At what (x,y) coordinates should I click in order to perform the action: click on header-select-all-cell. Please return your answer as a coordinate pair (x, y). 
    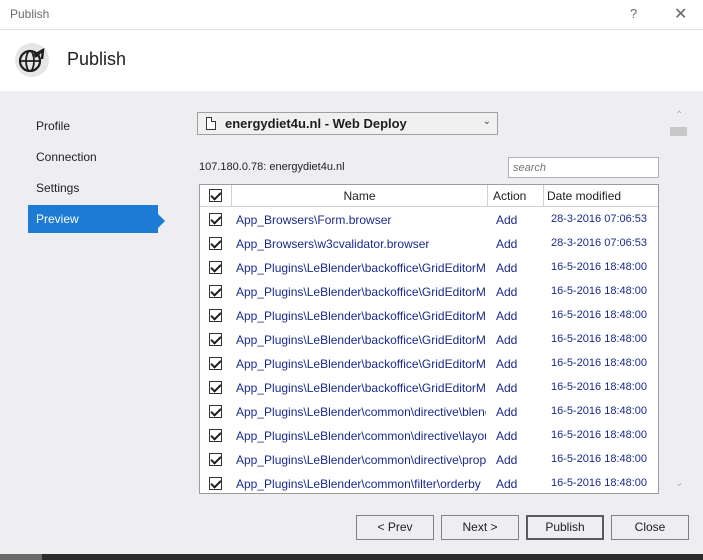
    Looking at the image, I should click on (216, 196).